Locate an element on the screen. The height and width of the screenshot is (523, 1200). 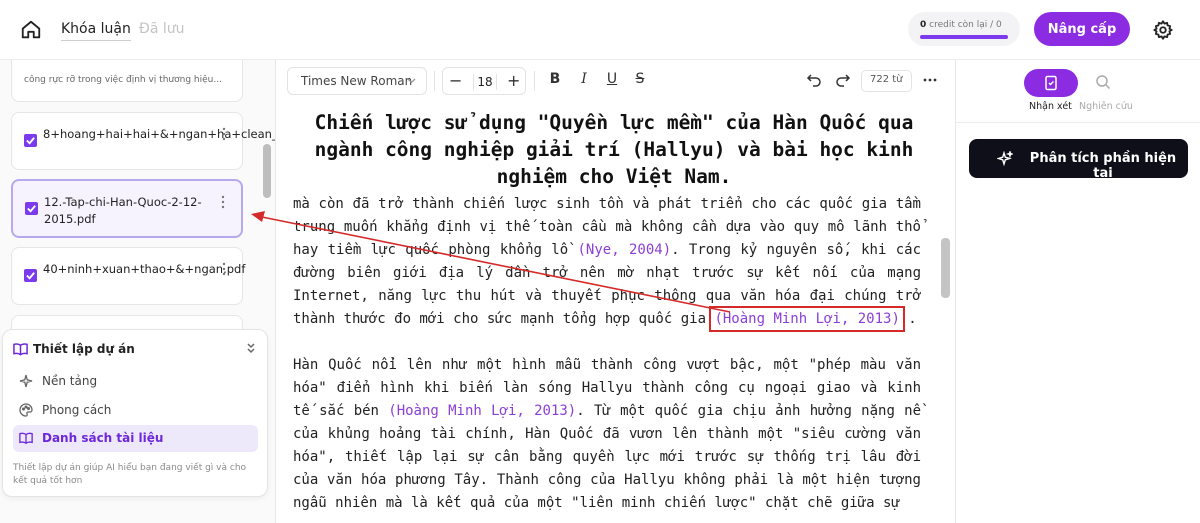
font-size-stepper: − 18 + is located at coordinates (484, 81).